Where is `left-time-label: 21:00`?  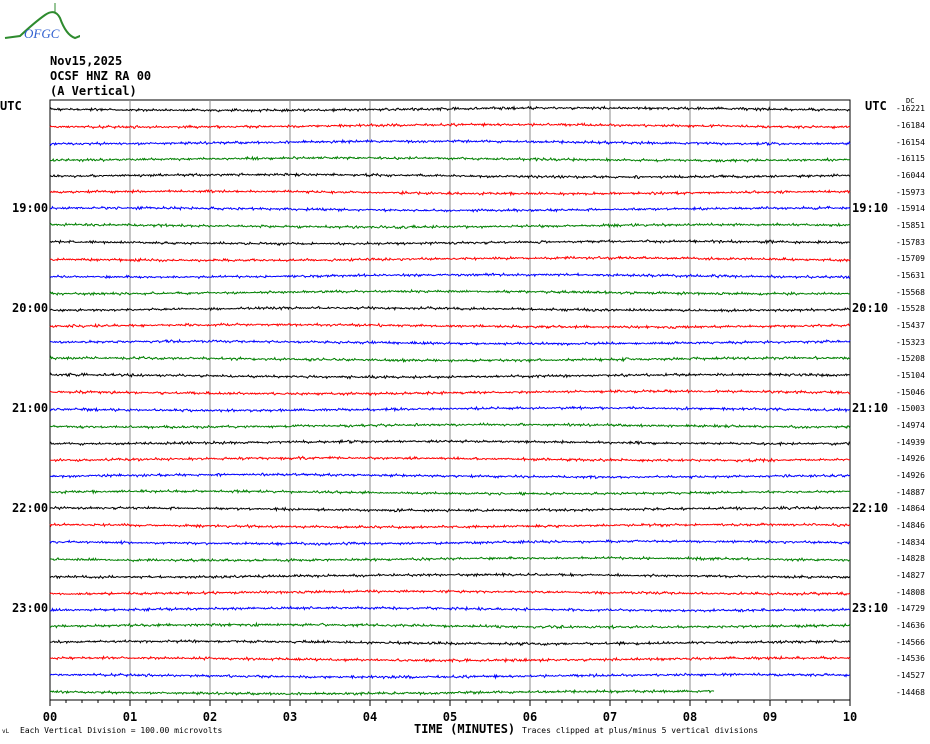 left-time-label: 21:00 is located at coordinates (30, 408).